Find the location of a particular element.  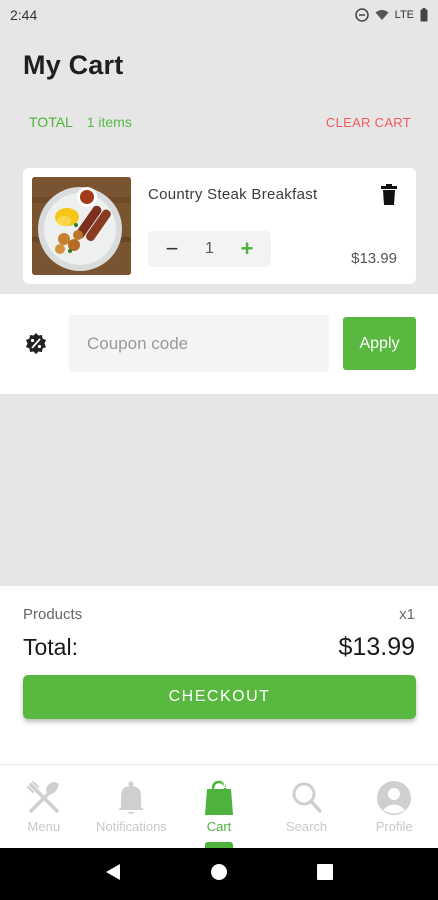

discount-badge-icon is located at coordinates (36, 343).